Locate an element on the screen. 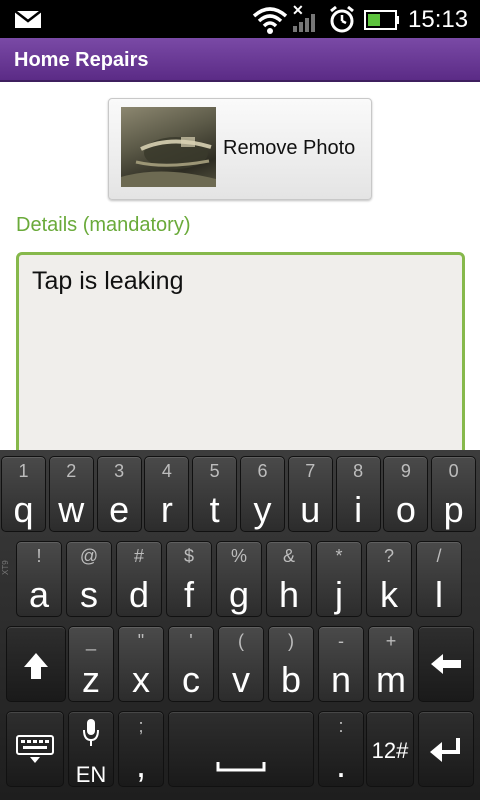  alarm-icon is located at coordinates (342, 19).